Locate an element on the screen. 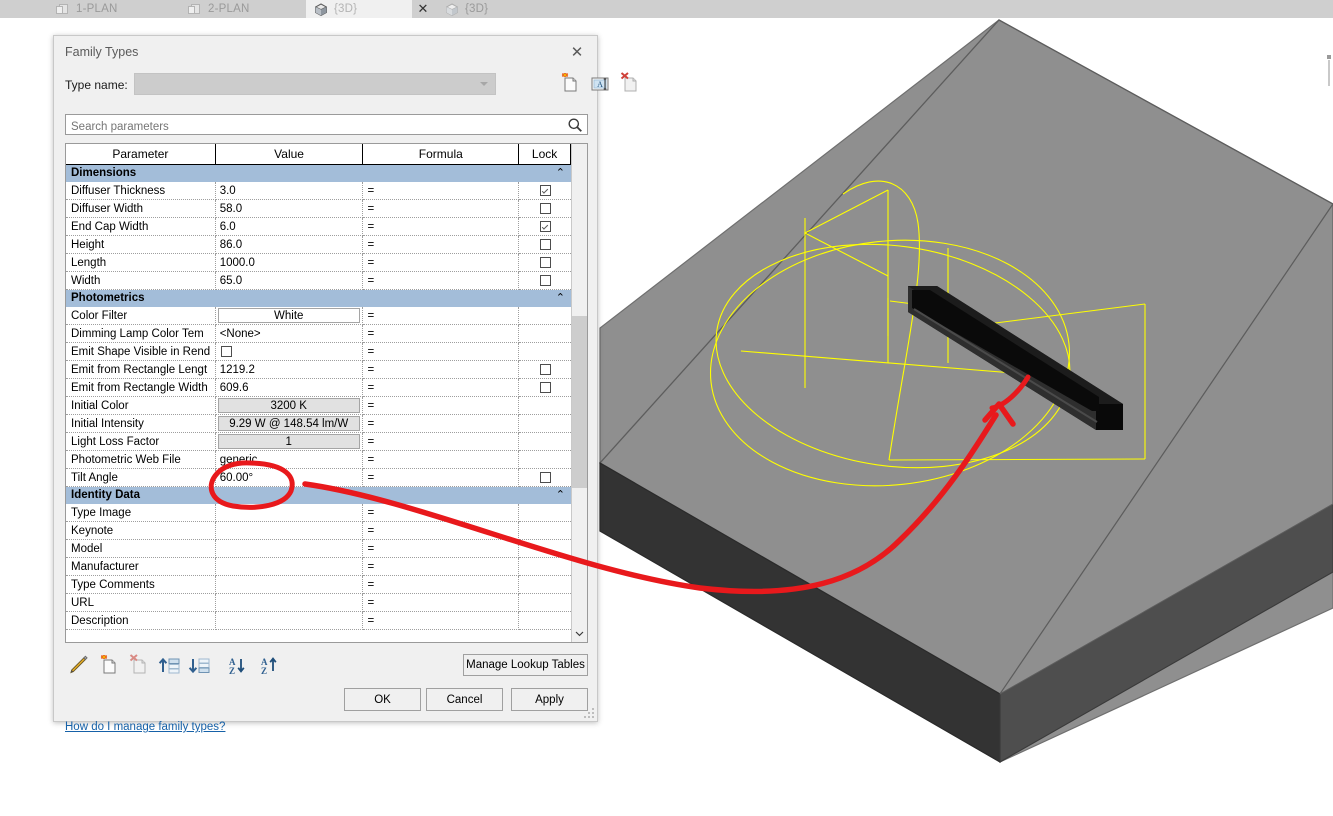  table-row: Height 86.0 = is located at coordinates (326, 245).